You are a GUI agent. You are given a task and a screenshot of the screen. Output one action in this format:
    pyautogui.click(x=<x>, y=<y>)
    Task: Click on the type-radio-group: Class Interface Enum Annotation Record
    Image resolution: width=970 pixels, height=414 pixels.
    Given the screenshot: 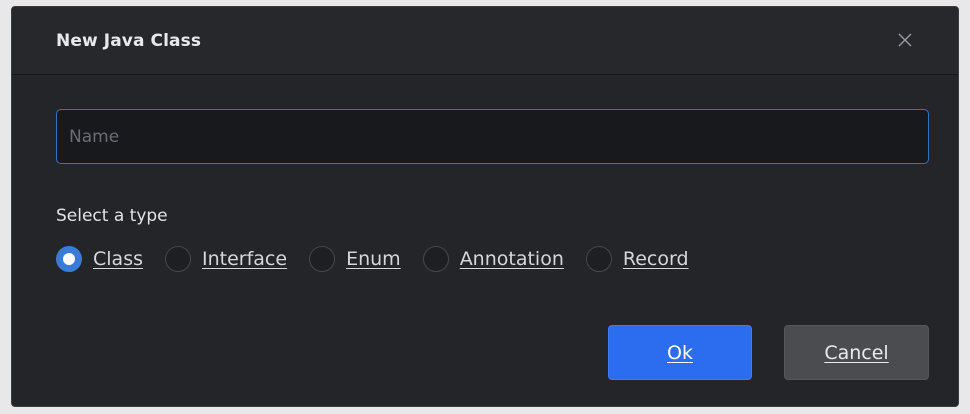 What is the action you would take?
    pyautogui.click(x=383, y=259)
    